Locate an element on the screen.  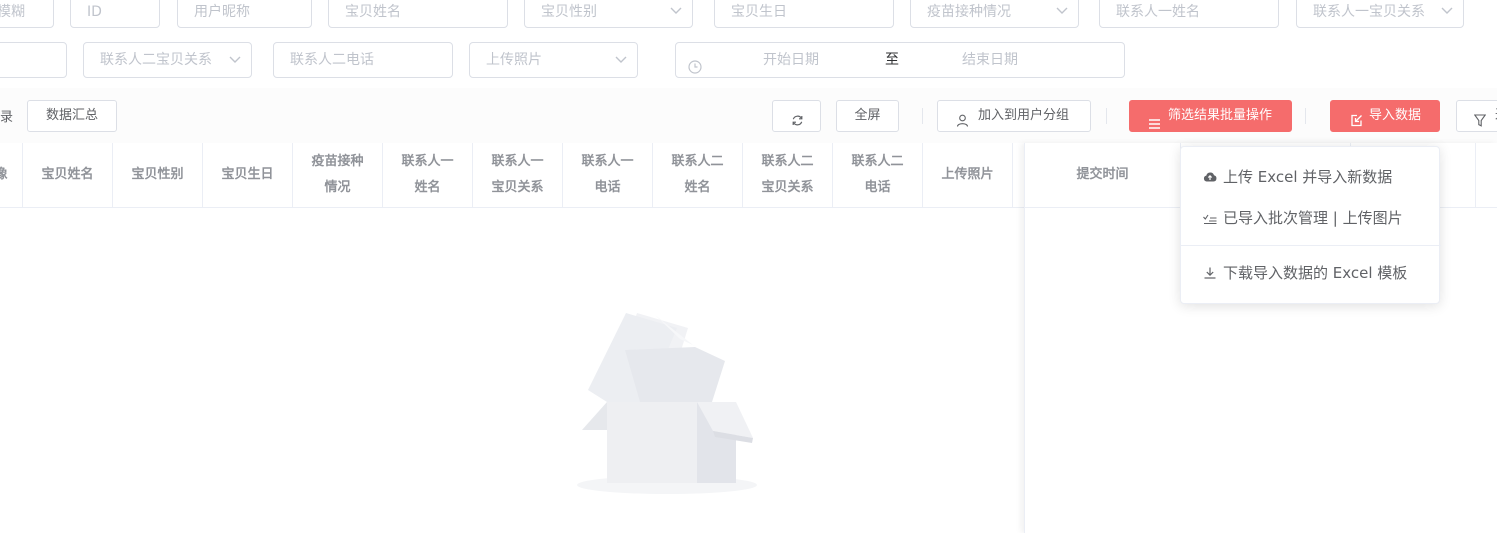
column-header-baby-gender: 宝贝性别 is located at coordinates (158, 175).